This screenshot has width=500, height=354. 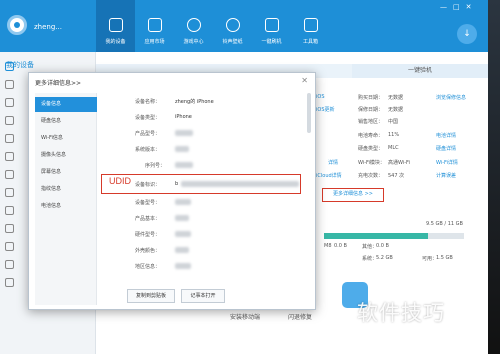 I want to click on nav-label: 铃声壁纸, so click(x=232, y=42).